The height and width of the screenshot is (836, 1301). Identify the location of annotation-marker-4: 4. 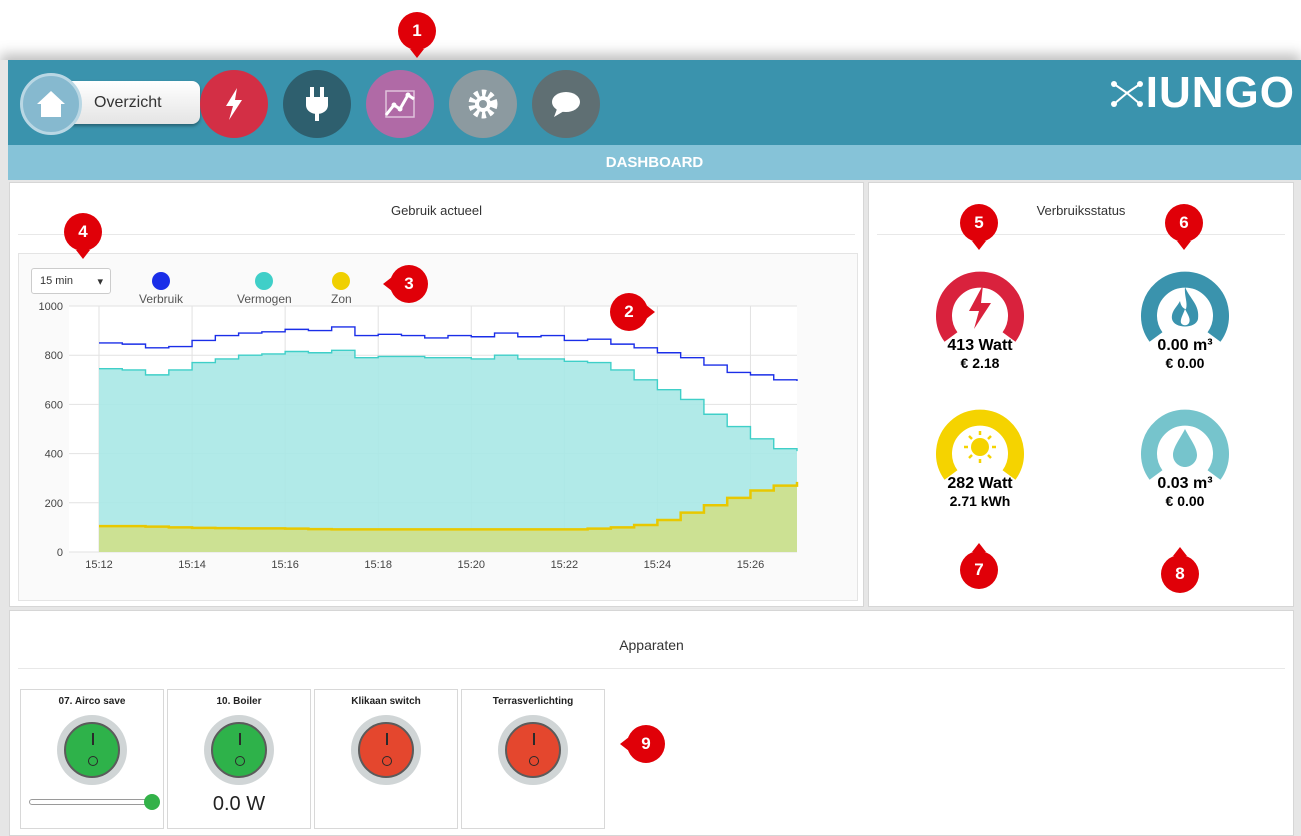
(83, 236).